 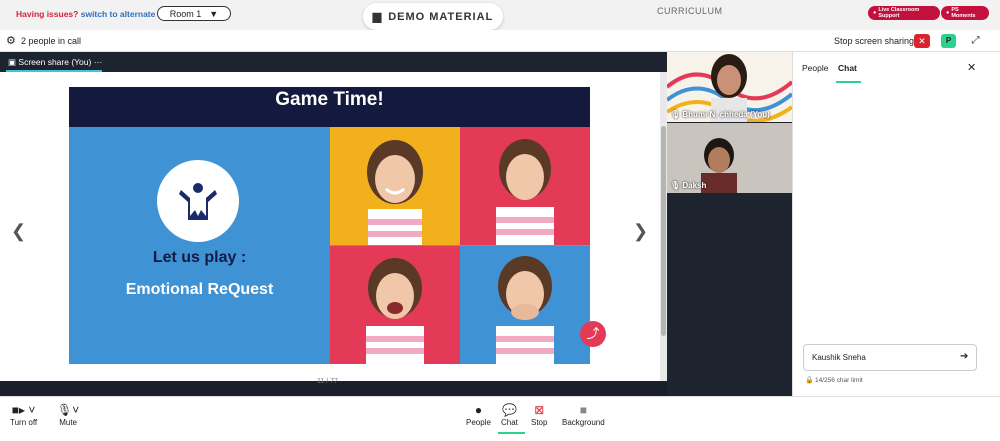 I want to click on share-tab-label: Screen share (You), so click(x=55, y=62).